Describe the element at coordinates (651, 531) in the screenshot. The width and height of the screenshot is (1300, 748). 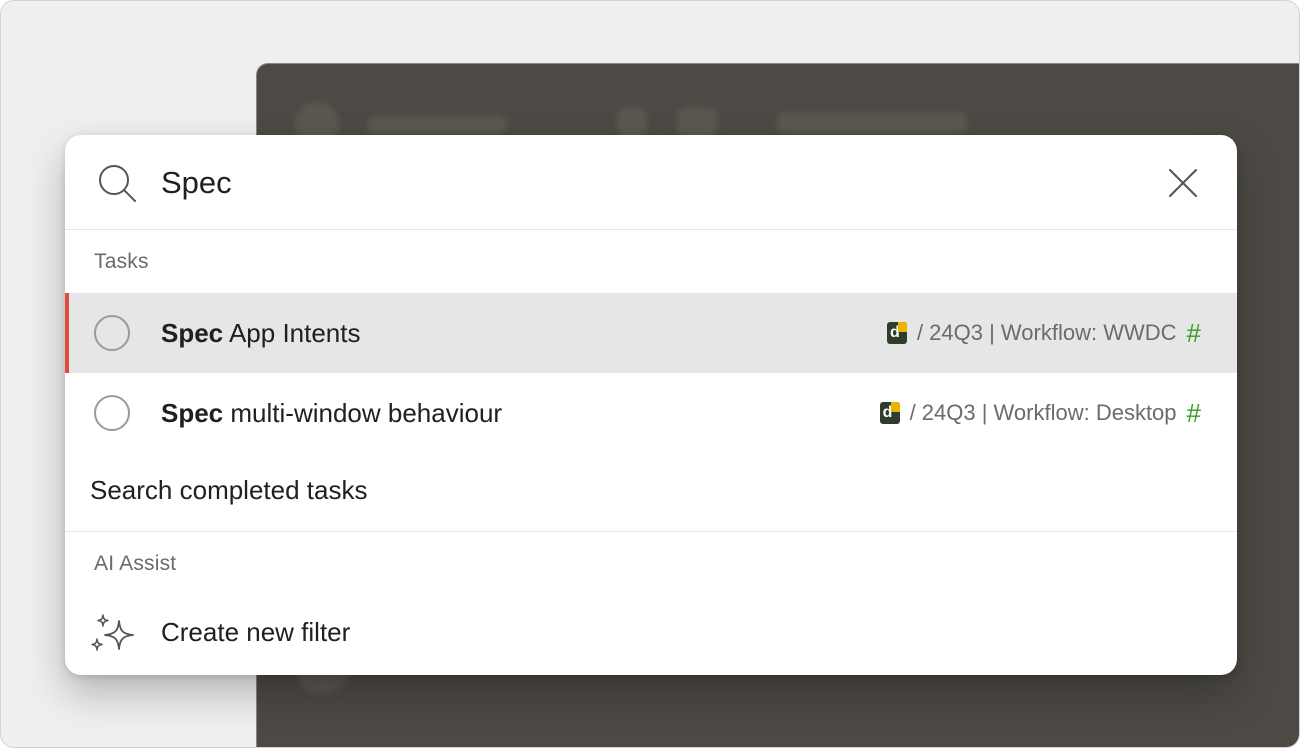
I see `section-divider` at that location.